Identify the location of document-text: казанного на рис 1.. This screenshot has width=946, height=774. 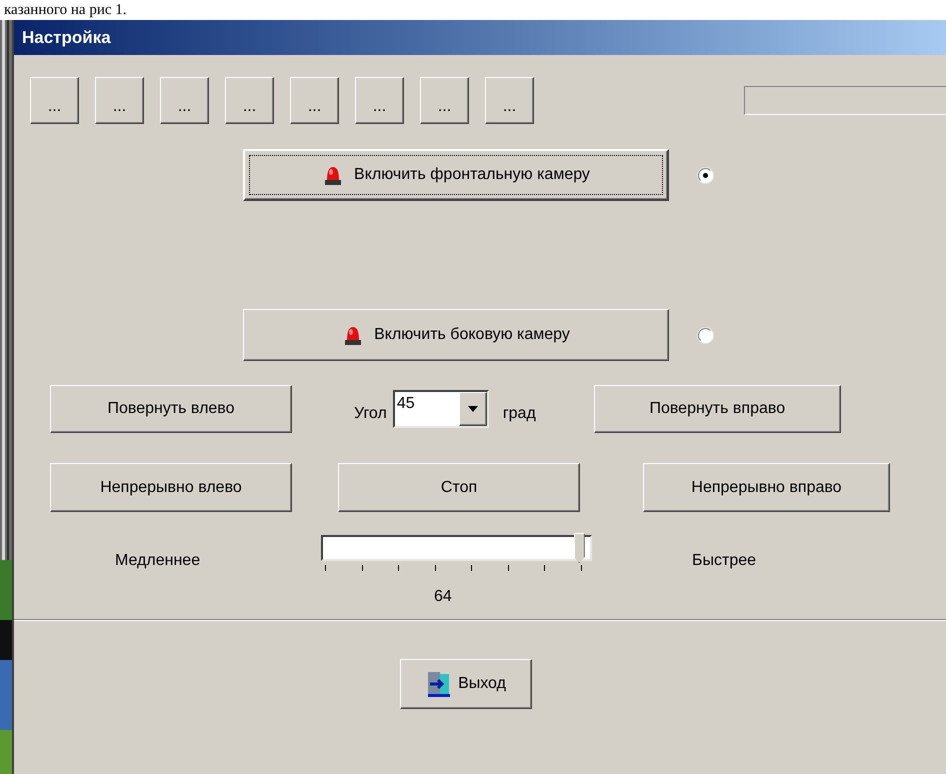
(65, 10).